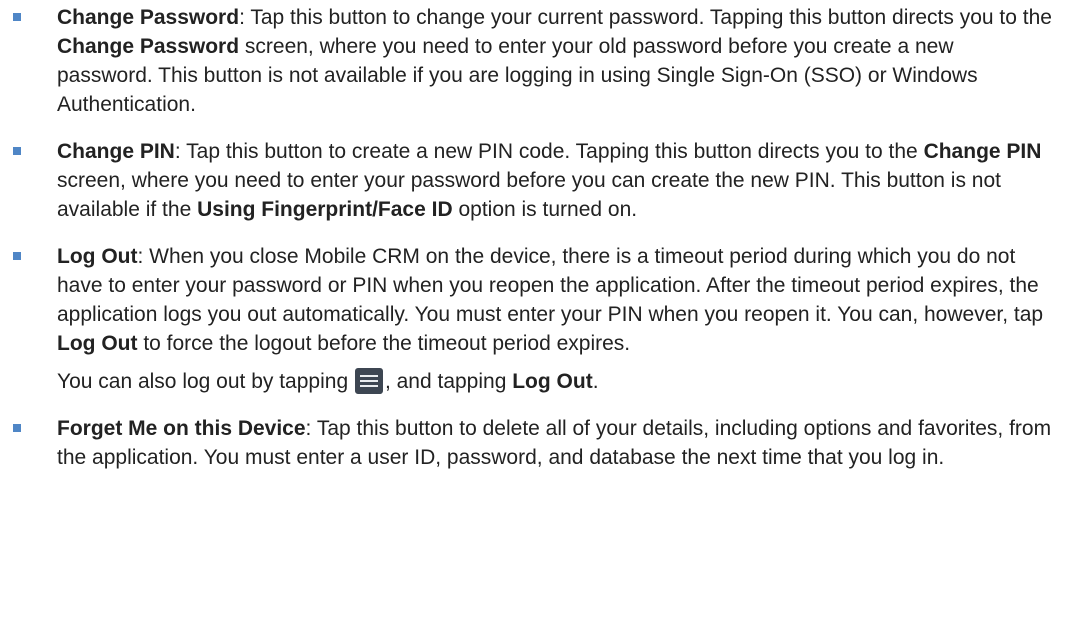 Image resolution: width=1066 pixels, height=617 pixels. What do you see at coordinates (148, 46) in the screenshot?
I see `bold-text: Change Password` at bounding box center [148, 46].